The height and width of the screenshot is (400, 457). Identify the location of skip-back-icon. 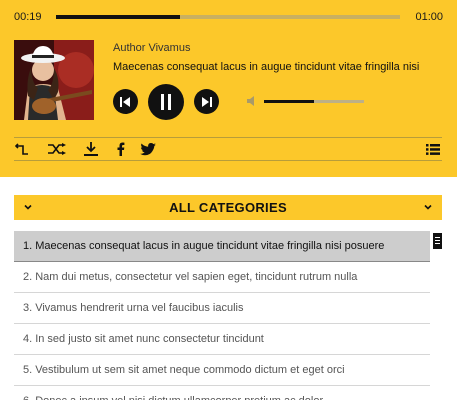
(125, 101).